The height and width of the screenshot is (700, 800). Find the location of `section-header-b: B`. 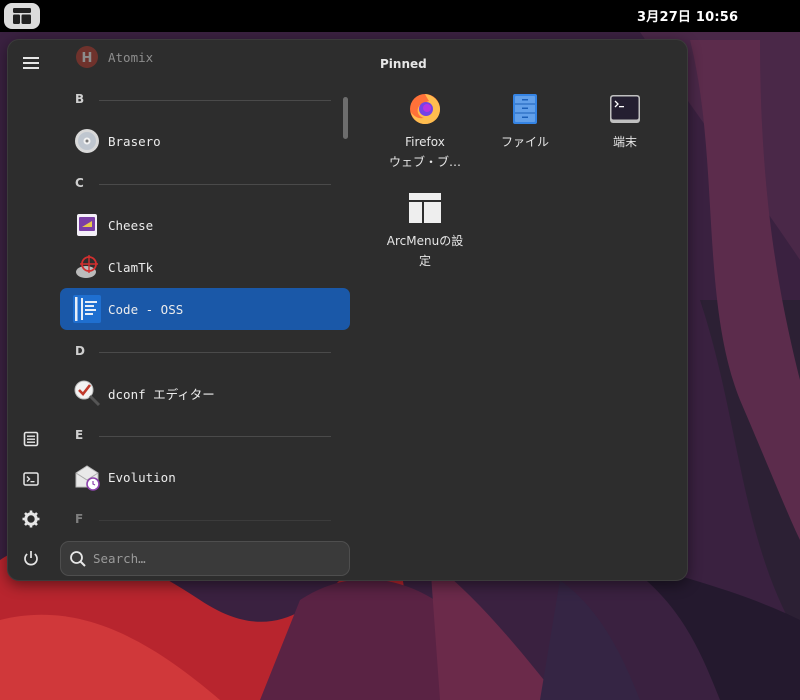

section-header-b: B is located at coordinates (203, 102).